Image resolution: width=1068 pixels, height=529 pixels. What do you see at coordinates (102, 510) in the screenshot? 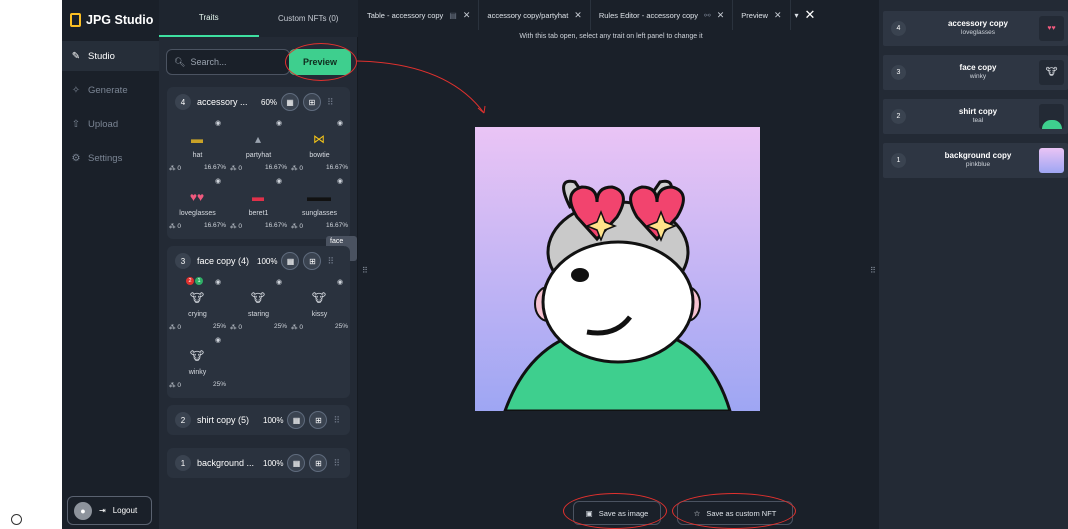
I see `logout-arrow-icon: ⇥` at bounding box center [102, 510].